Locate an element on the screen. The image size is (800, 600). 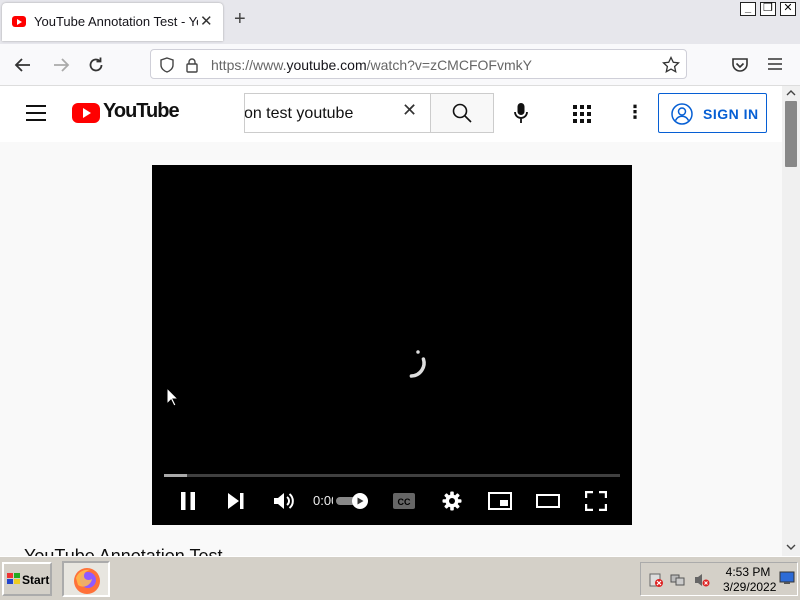
start-button: Start is located at coordinates (27, 579).